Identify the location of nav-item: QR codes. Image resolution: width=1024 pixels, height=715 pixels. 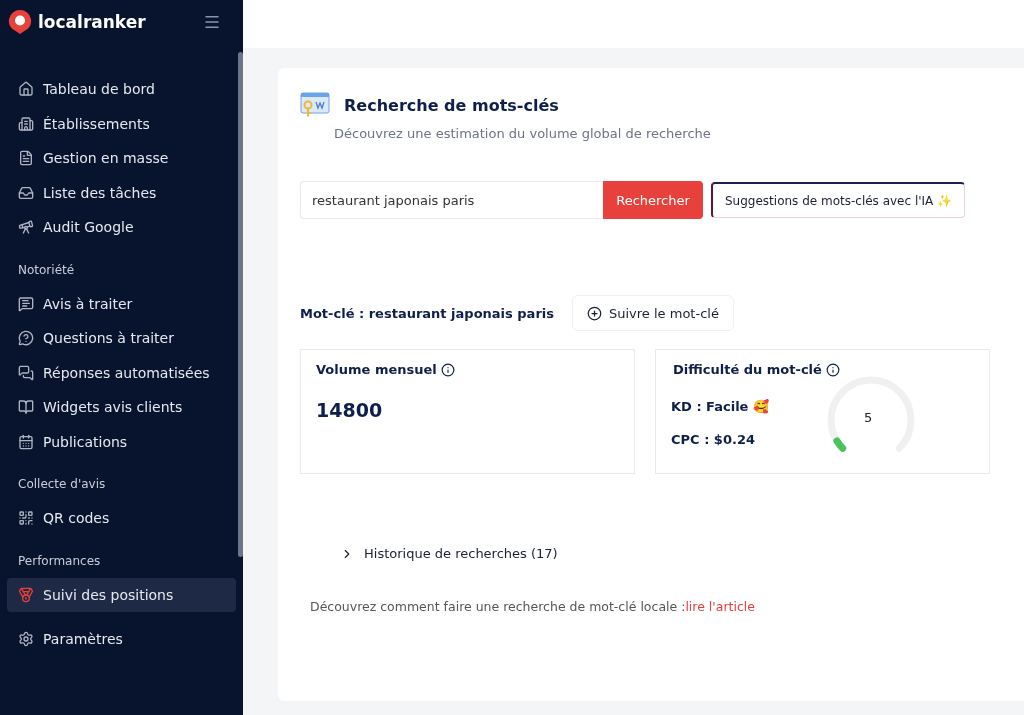
(121, 518).